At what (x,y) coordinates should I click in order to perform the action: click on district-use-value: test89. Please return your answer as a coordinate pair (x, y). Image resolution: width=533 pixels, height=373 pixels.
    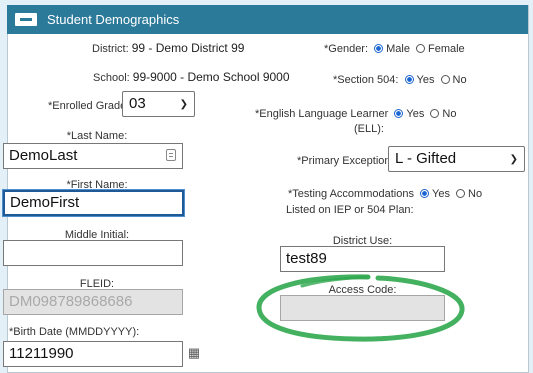
    Looking at the image, I should click on (306, 258).